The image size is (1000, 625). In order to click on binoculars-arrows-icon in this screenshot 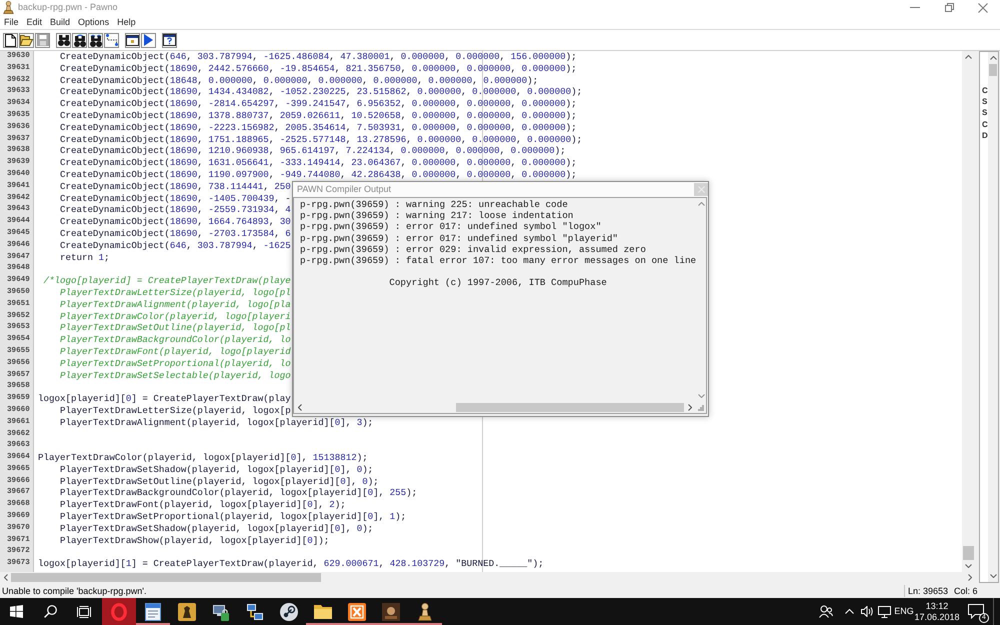, I will do `click(96, 40)`.